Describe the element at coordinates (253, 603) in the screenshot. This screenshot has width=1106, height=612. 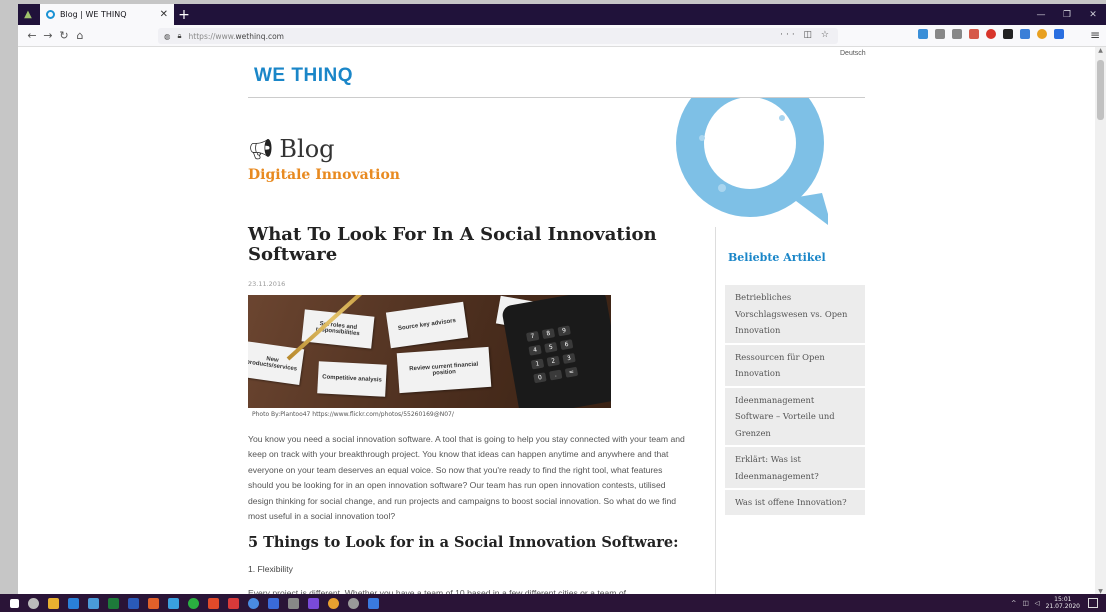
I see `chrome-icon` at that location.